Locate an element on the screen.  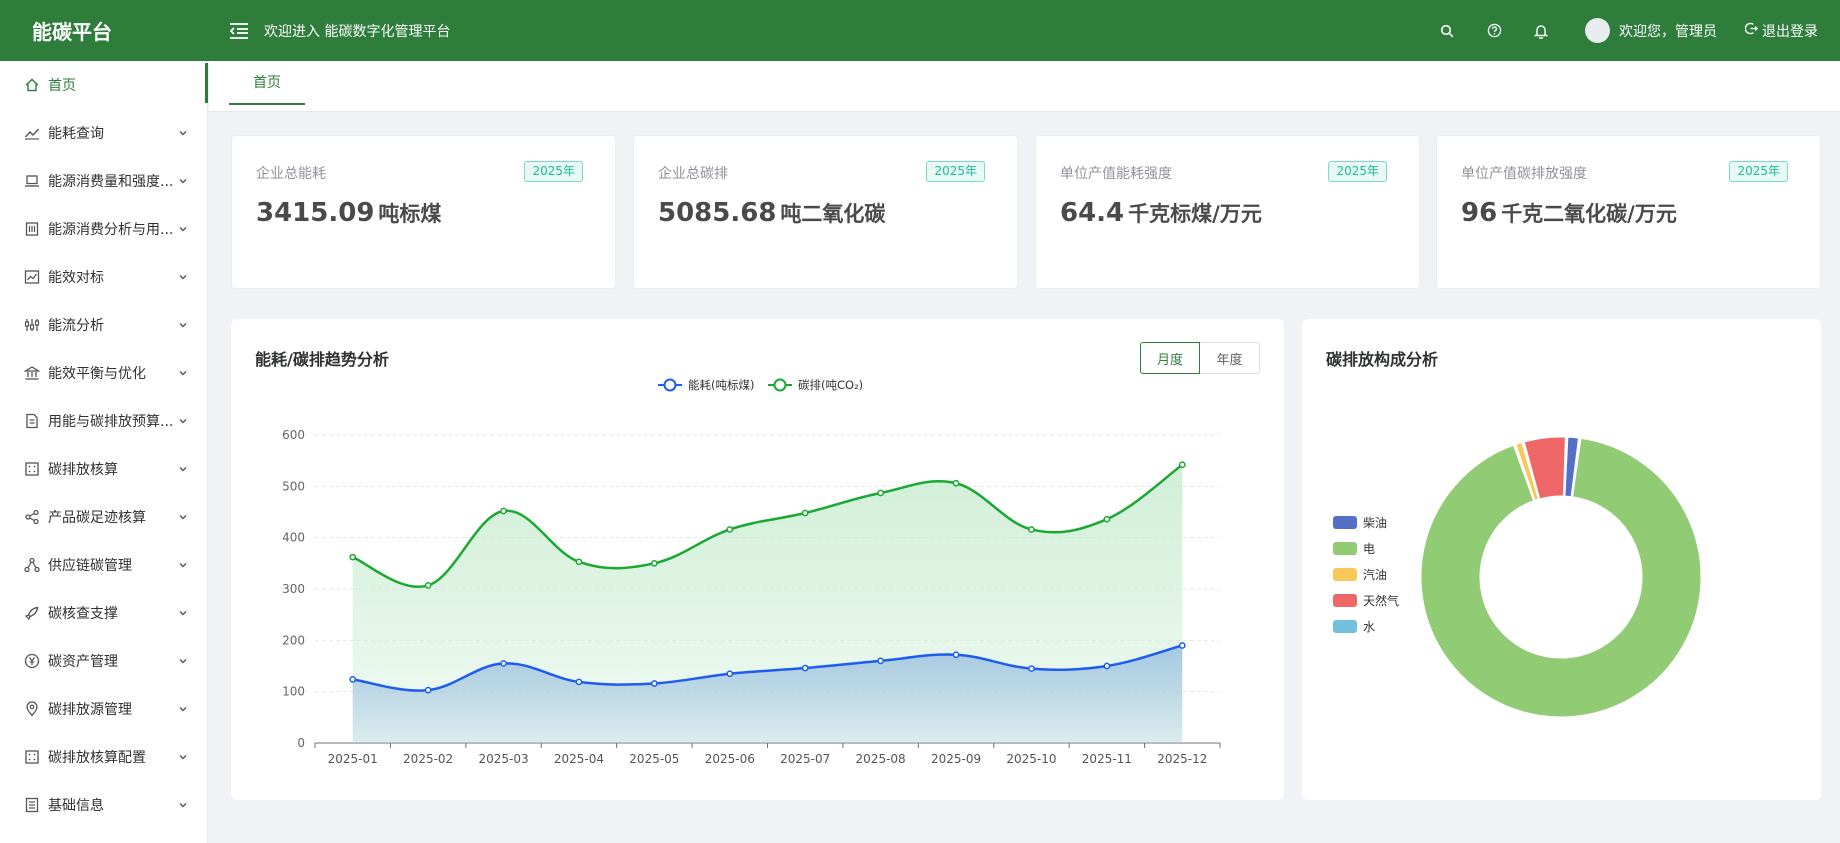
top-header: 能碳平台 欢迎进入 能碳数字化管理平台 欢迎您，管理员 退出登录 is located at coordinates (920, 30).